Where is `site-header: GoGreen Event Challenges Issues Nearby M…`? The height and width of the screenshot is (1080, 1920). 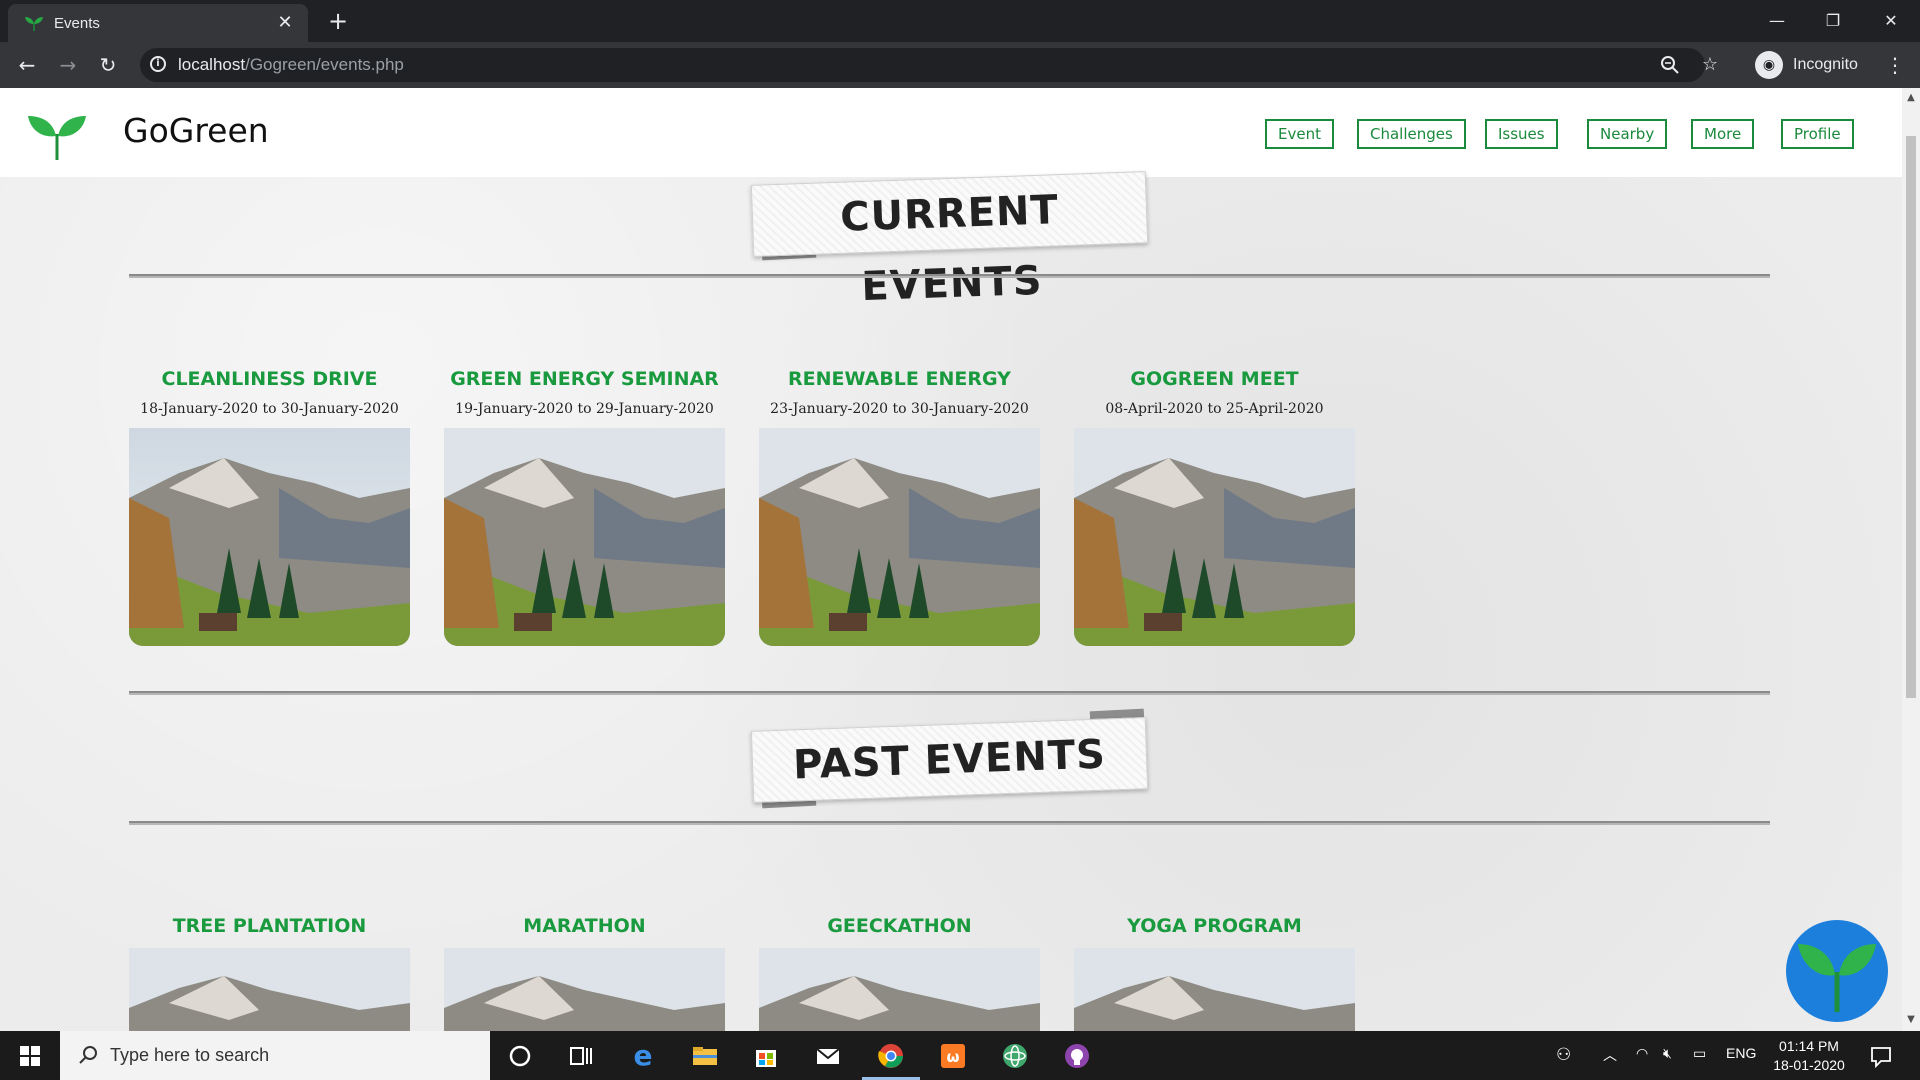
site-header: GoGreen Event Challenges Issues Nearby M… is located at coordinates (951, 132).